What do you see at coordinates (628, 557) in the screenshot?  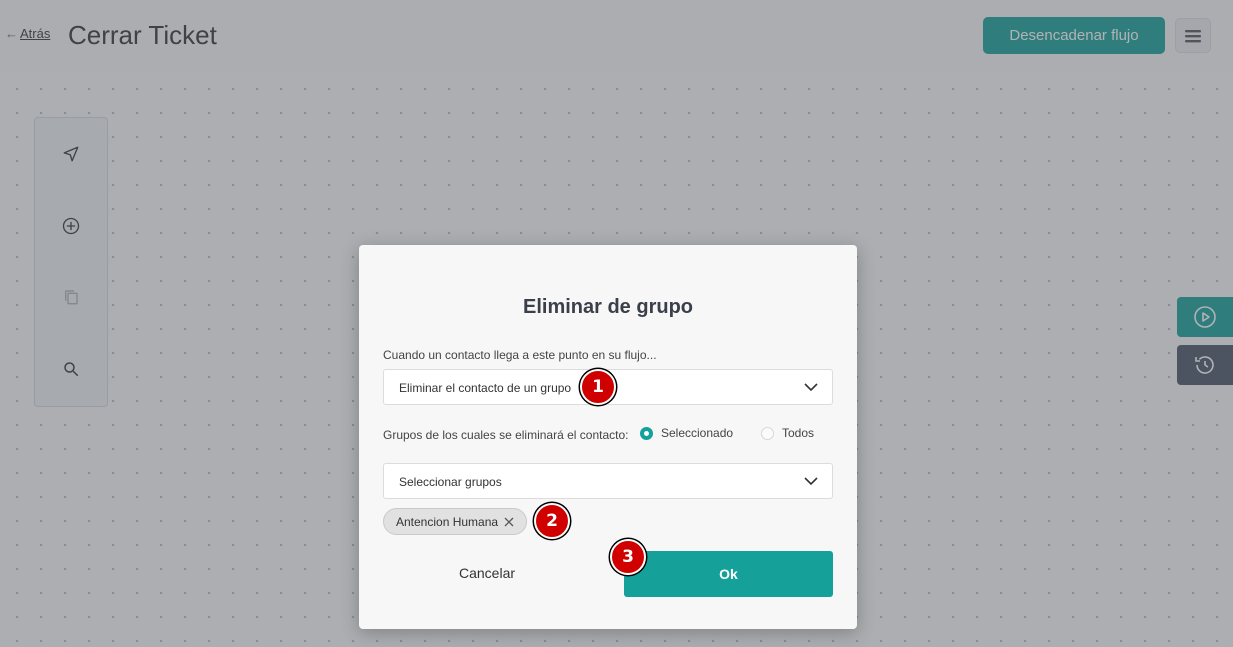 I see `annotation-badge-3: 3` at bounding box center [628, 557].